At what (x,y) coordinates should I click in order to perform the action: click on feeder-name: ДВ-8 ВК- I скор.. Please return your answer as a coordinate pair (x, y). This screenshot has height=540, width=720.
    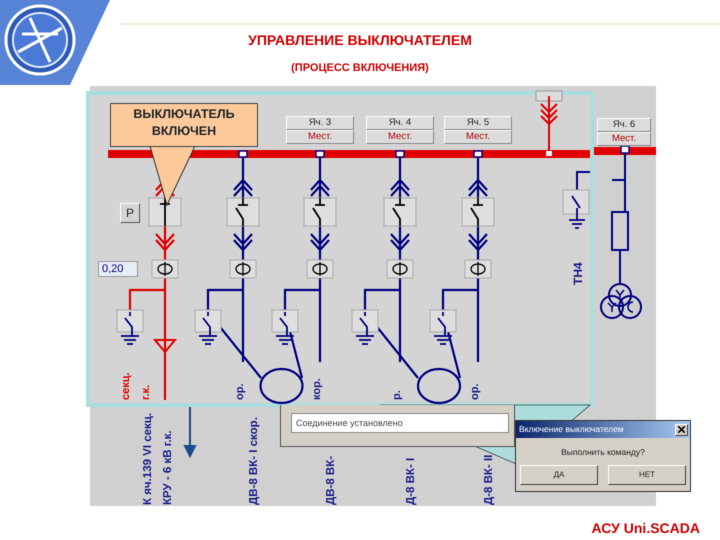
    Looking at the image, I should click on (254, 461).